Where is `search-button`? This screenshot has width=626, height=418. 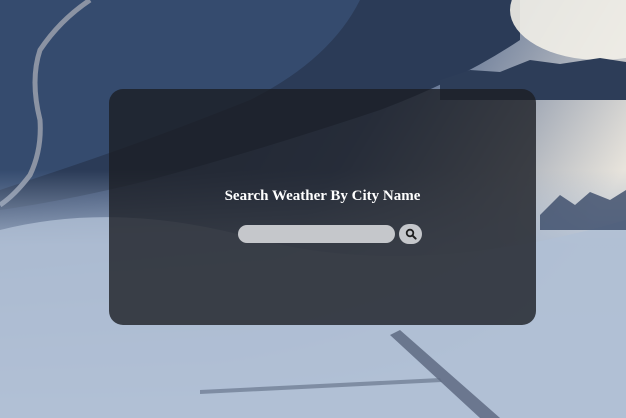 search-button is located at coordinates (410, 234).